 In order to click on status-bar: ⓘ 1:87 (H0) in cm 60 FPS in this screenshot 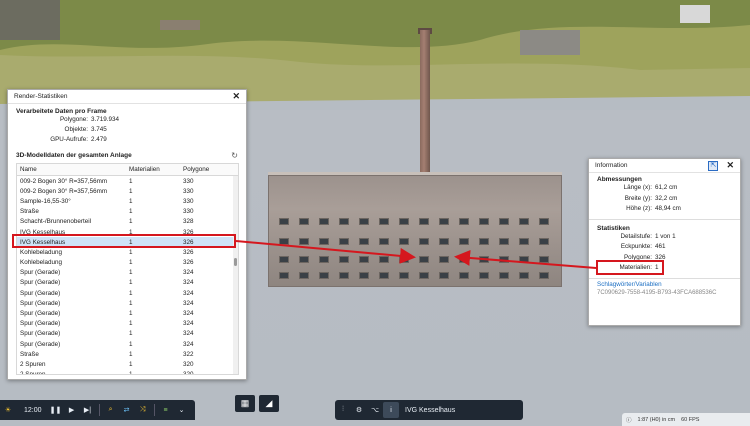, I will do `click(686, 419)`.